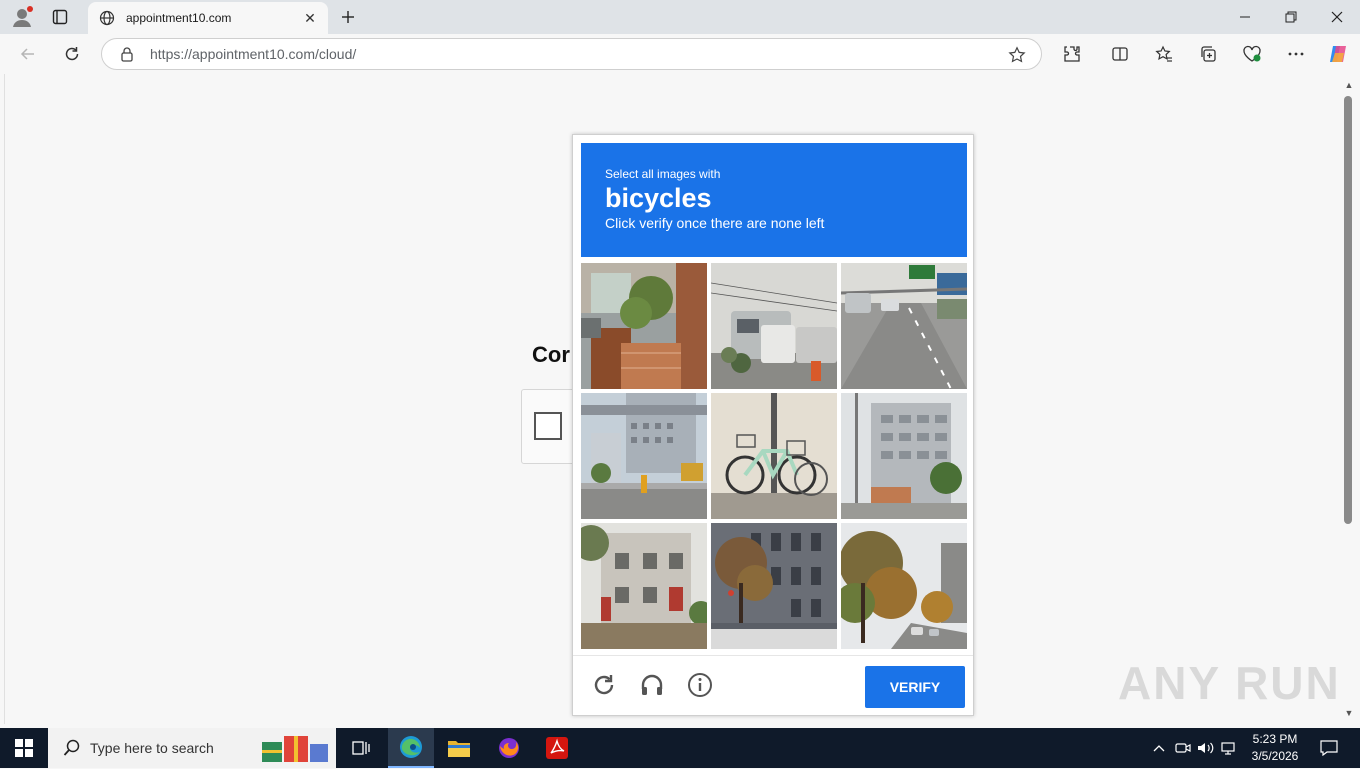  Describe the element at coordinates (1206, 748) in the screenshot. I see `volume-icon` at that location.